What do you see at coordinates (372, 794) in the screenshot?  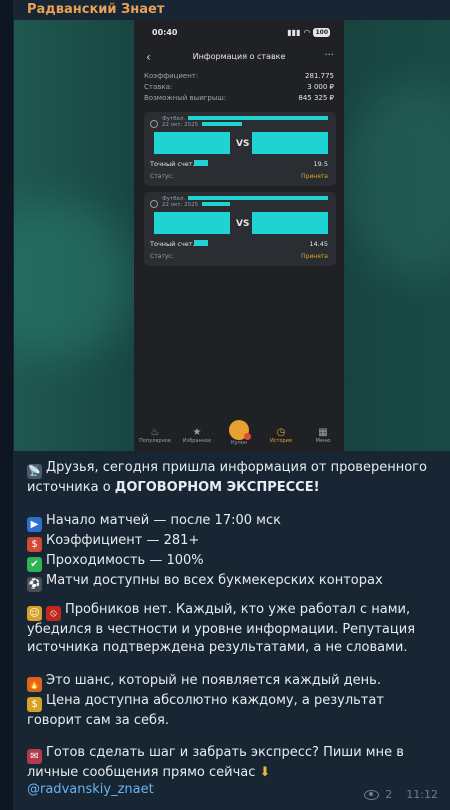 I see `eye-icon` at bounding box center [372, 794].